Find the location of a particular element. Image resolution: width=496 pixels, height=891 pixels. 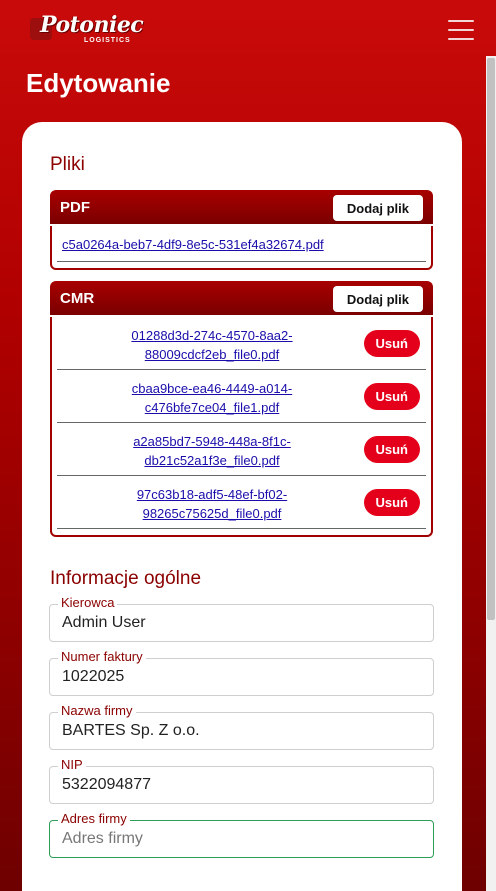

company-logo: Potoniec LOGISTICS is located at coordinates (87, 29).